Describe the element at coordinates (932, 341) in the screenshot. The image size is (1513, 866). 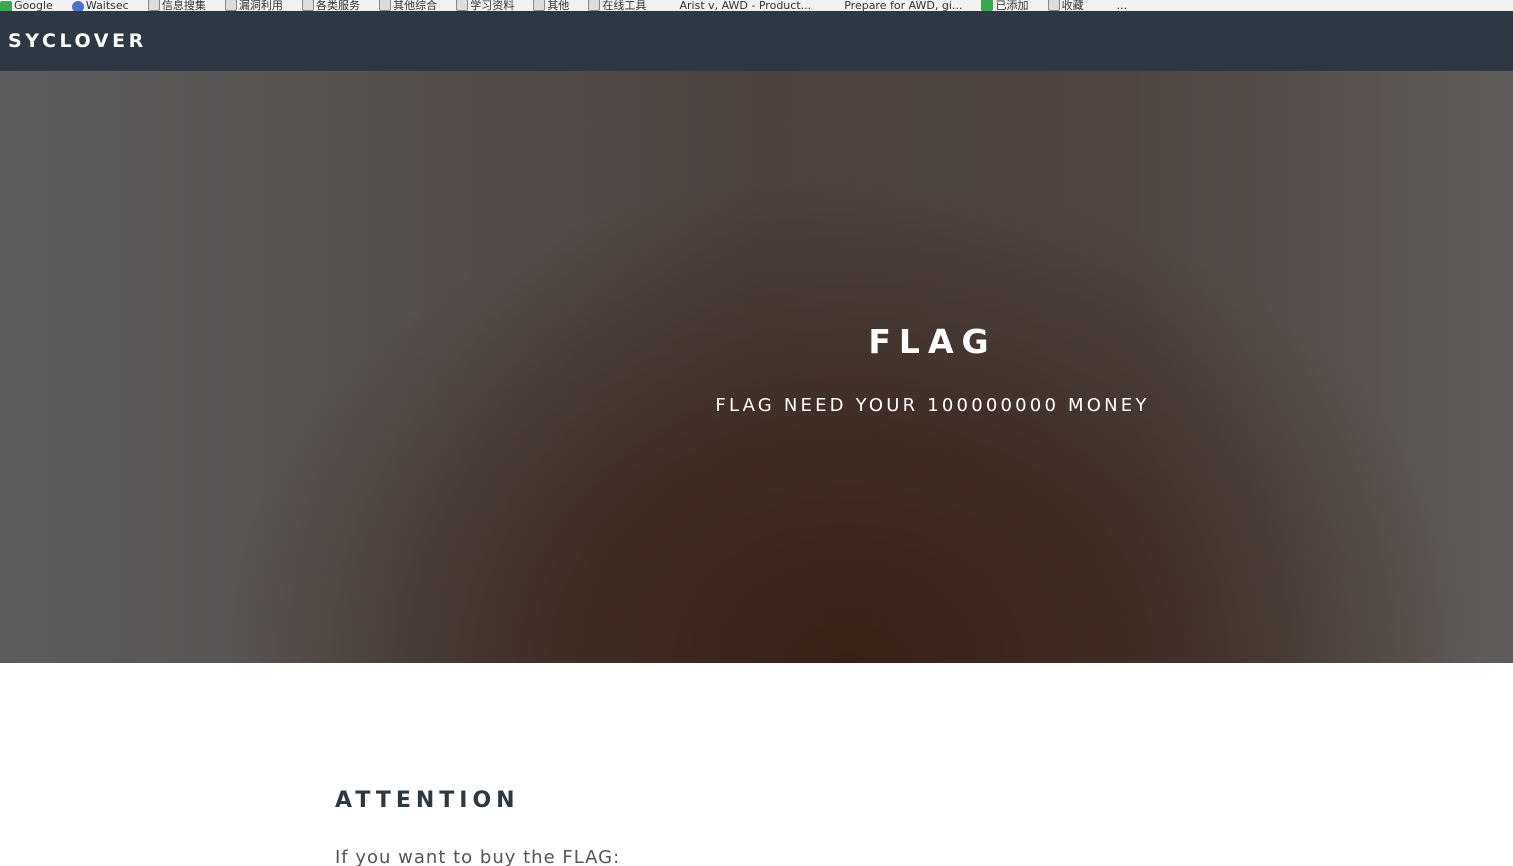
I see `hero-title: FLAG` at that location.